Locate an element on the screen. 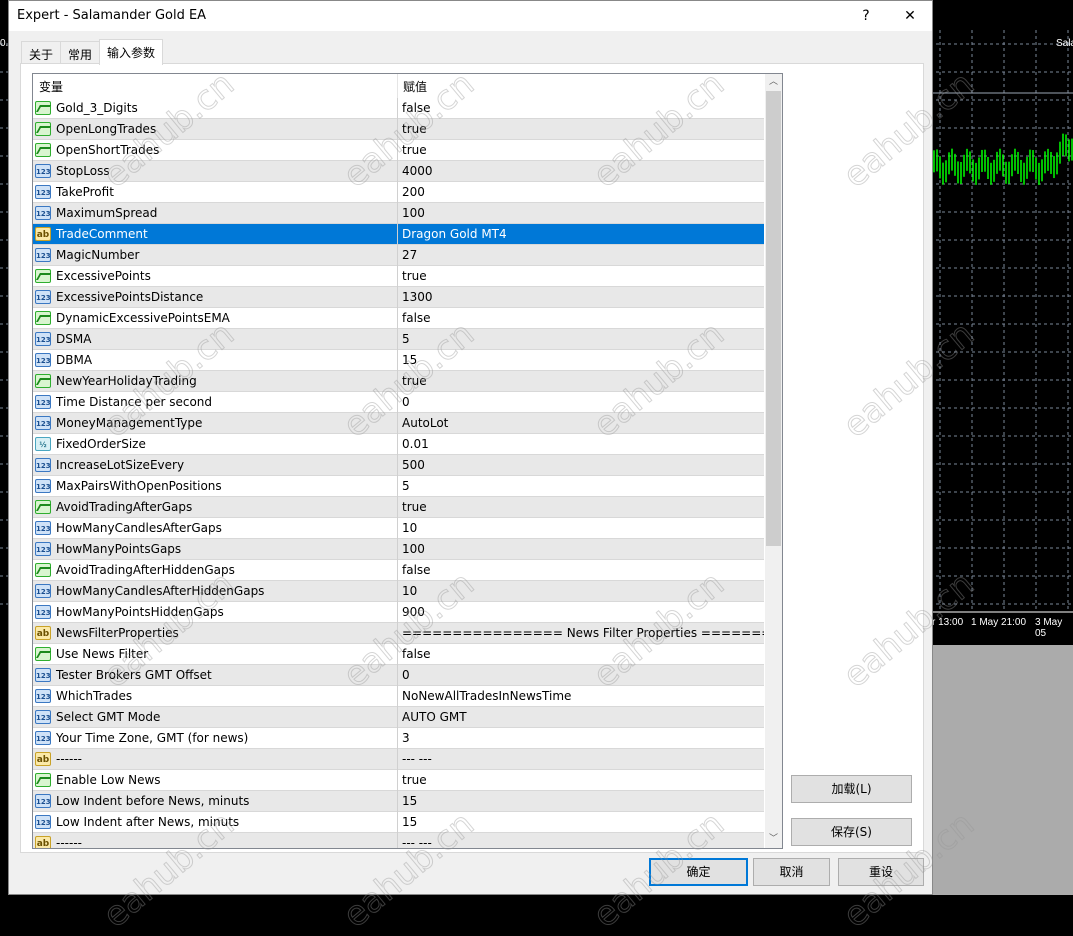 The height and width of the screenshot is (936, 1073). parameter-row: ab TradeComment Dragon Gold MT4 is located at coordinates (398, 234).